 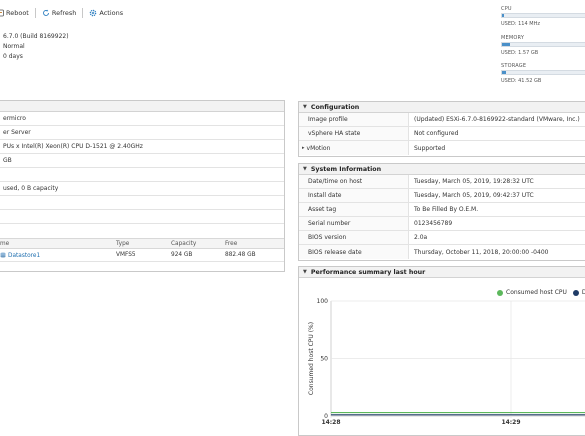 I want to click on col-capacity-header: Capacity, so click(x=198, y=244).